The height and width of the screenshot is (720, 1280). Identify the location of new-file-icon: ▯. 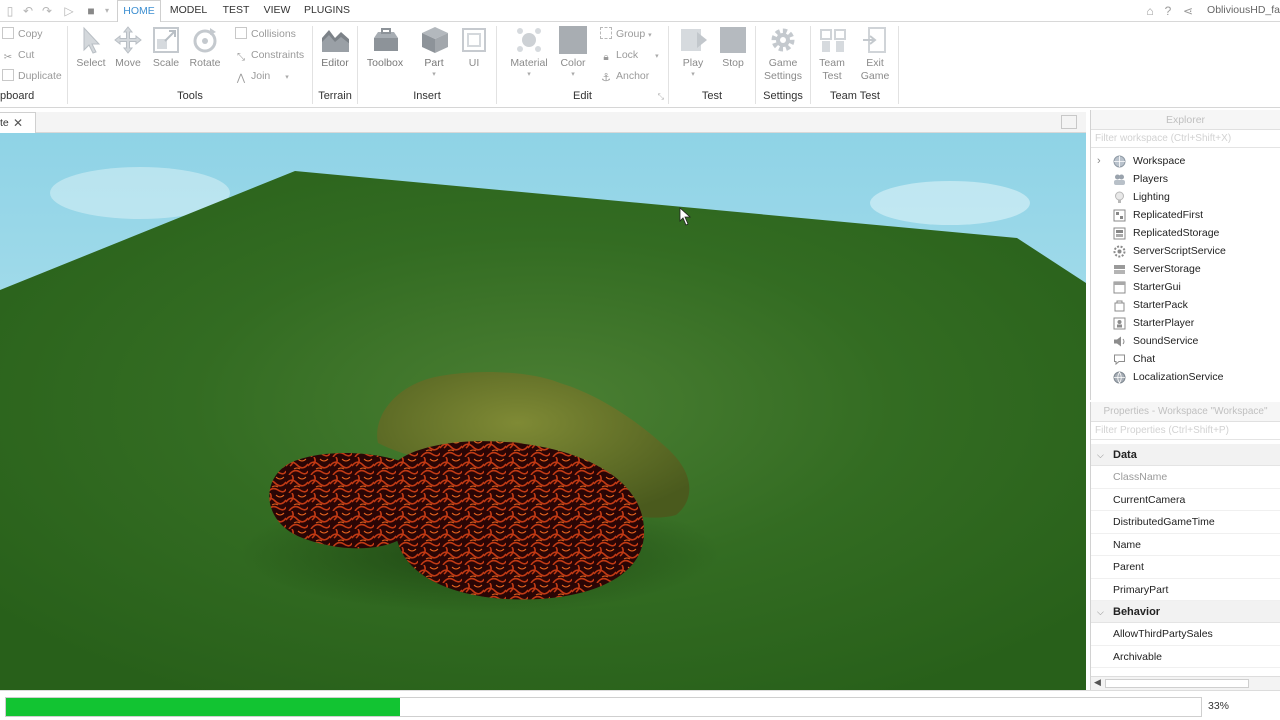
(10, 11).